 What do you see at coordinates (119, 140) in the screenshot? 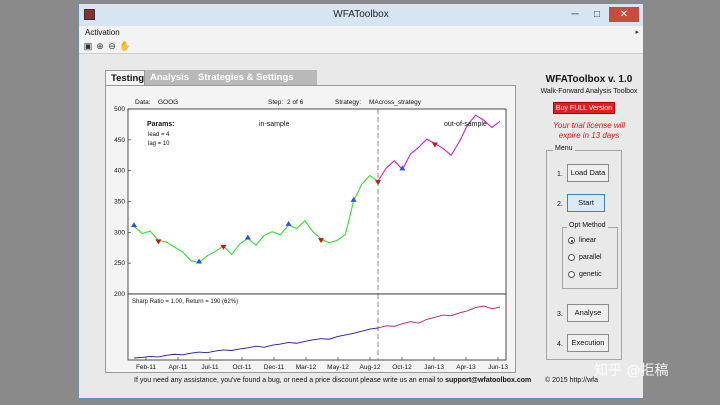
I see `price-y-tick-label: 450` at bounding box center [119, 140].